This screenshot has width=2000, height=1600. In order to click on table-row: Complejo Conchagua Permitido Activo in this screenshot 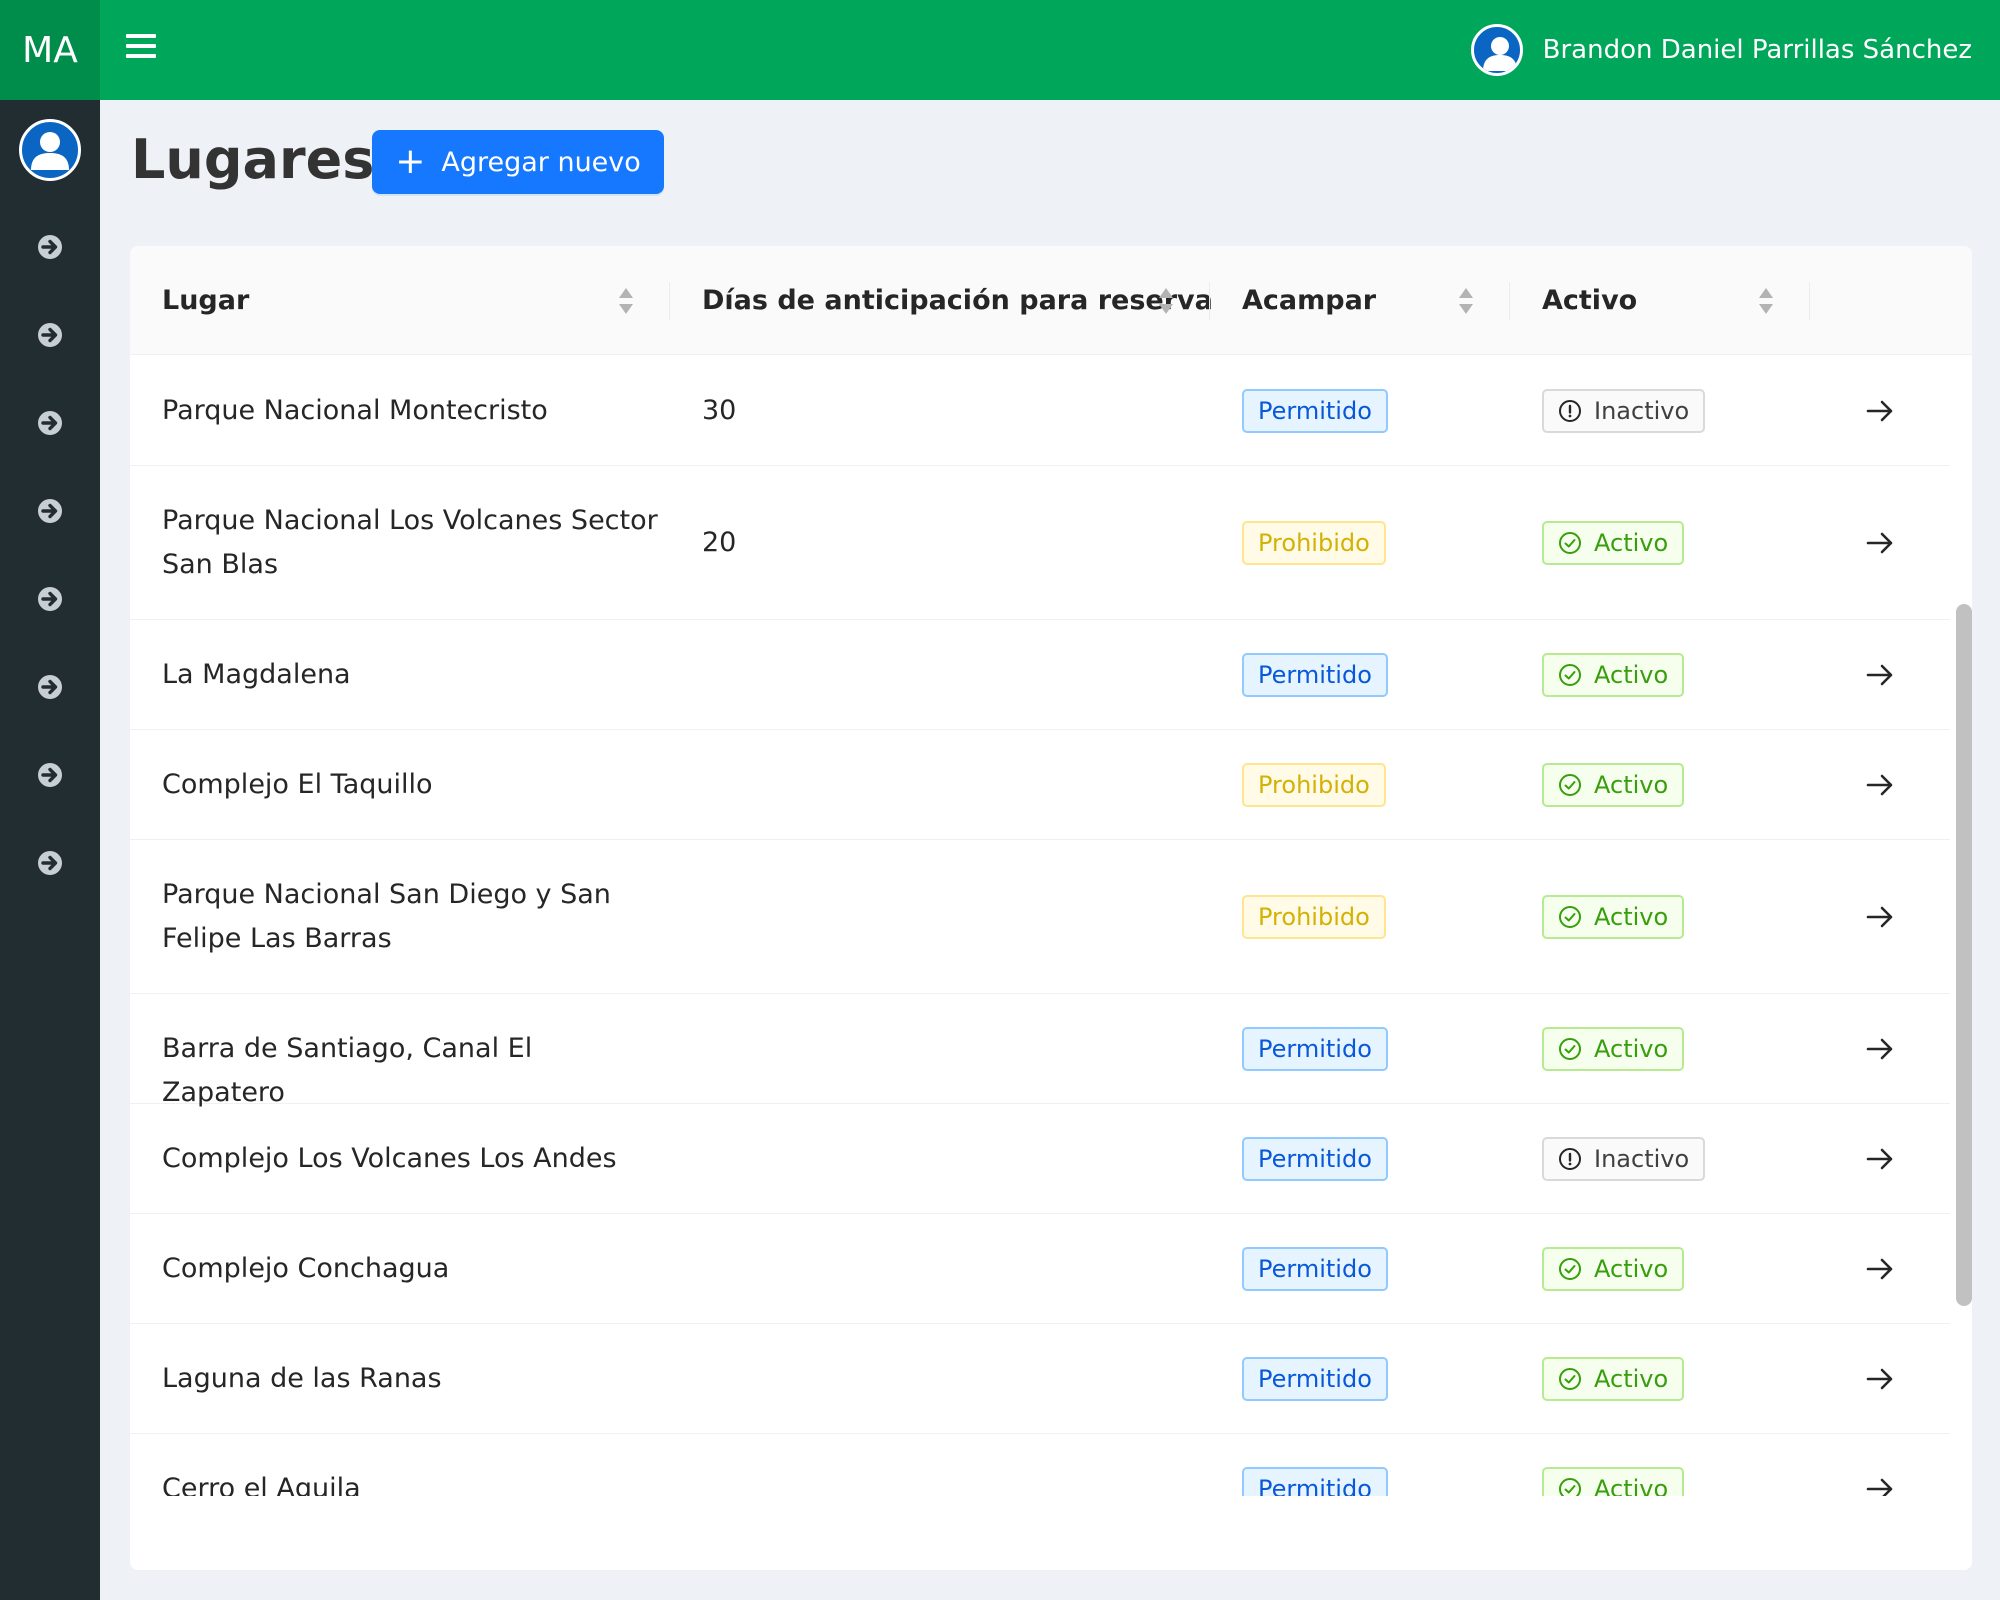, I will do `click(1040, 1269)`.